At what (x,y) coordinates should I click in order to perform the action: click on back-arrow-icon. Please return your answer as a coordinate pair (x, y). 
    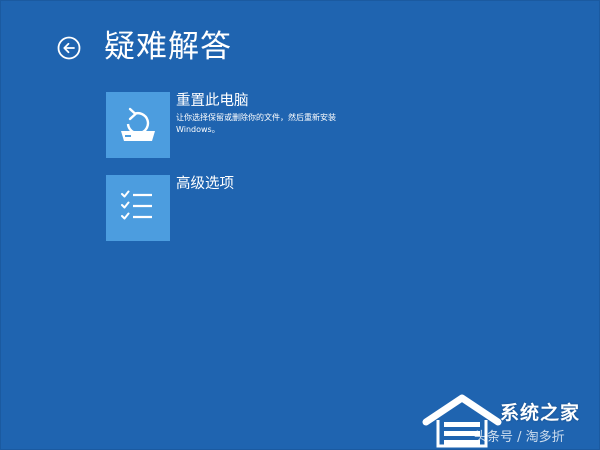
    Looking at the image, I should click on (69, 48).